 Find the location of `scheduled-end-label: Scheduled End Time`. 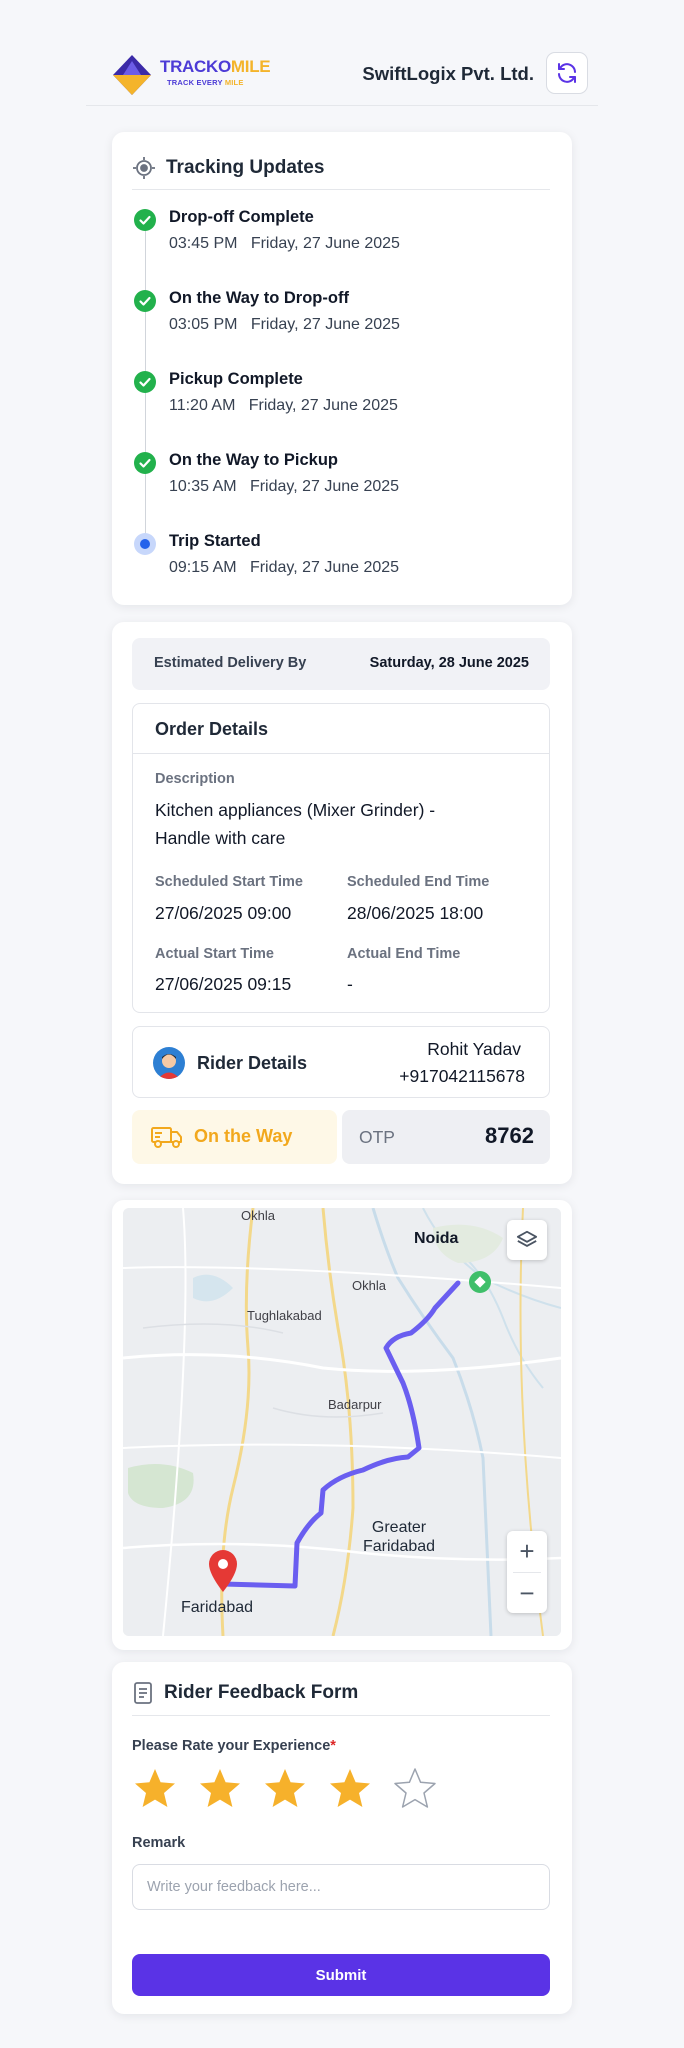

scheduled-end-label: Scheduled End Time is located at coordinates (418, 882).